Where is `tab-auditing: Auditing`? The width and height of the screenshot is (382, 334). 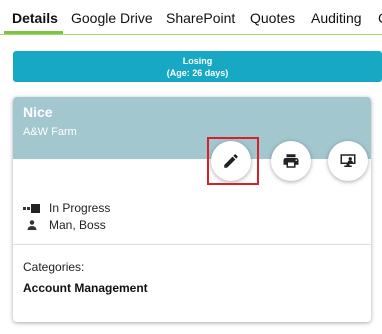
tab-auditing: Auditing is located at coordinates (336, 18).